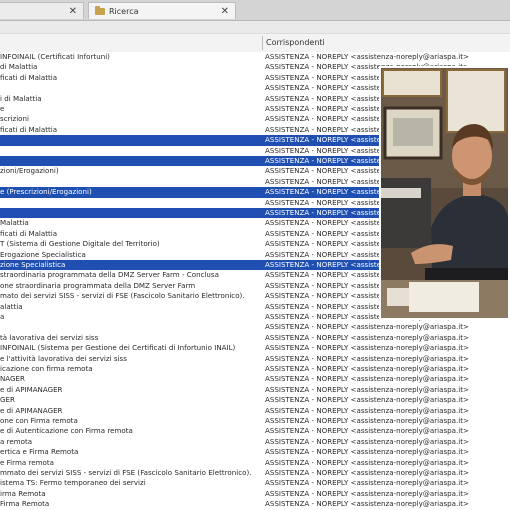 Image resolution: width=510 pixels, height=510 pixels. What do you see at coordinates (46, 368) in the screenshot?
I see `message-subject: icazione con firma remota` at bounding box center [46, 368].